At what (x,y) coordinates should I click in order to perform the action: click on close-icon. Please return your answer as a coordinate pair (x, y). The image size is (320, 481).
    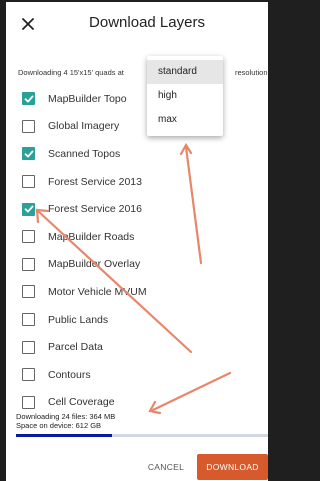
    Looking at the image, I should click on (28, 24).